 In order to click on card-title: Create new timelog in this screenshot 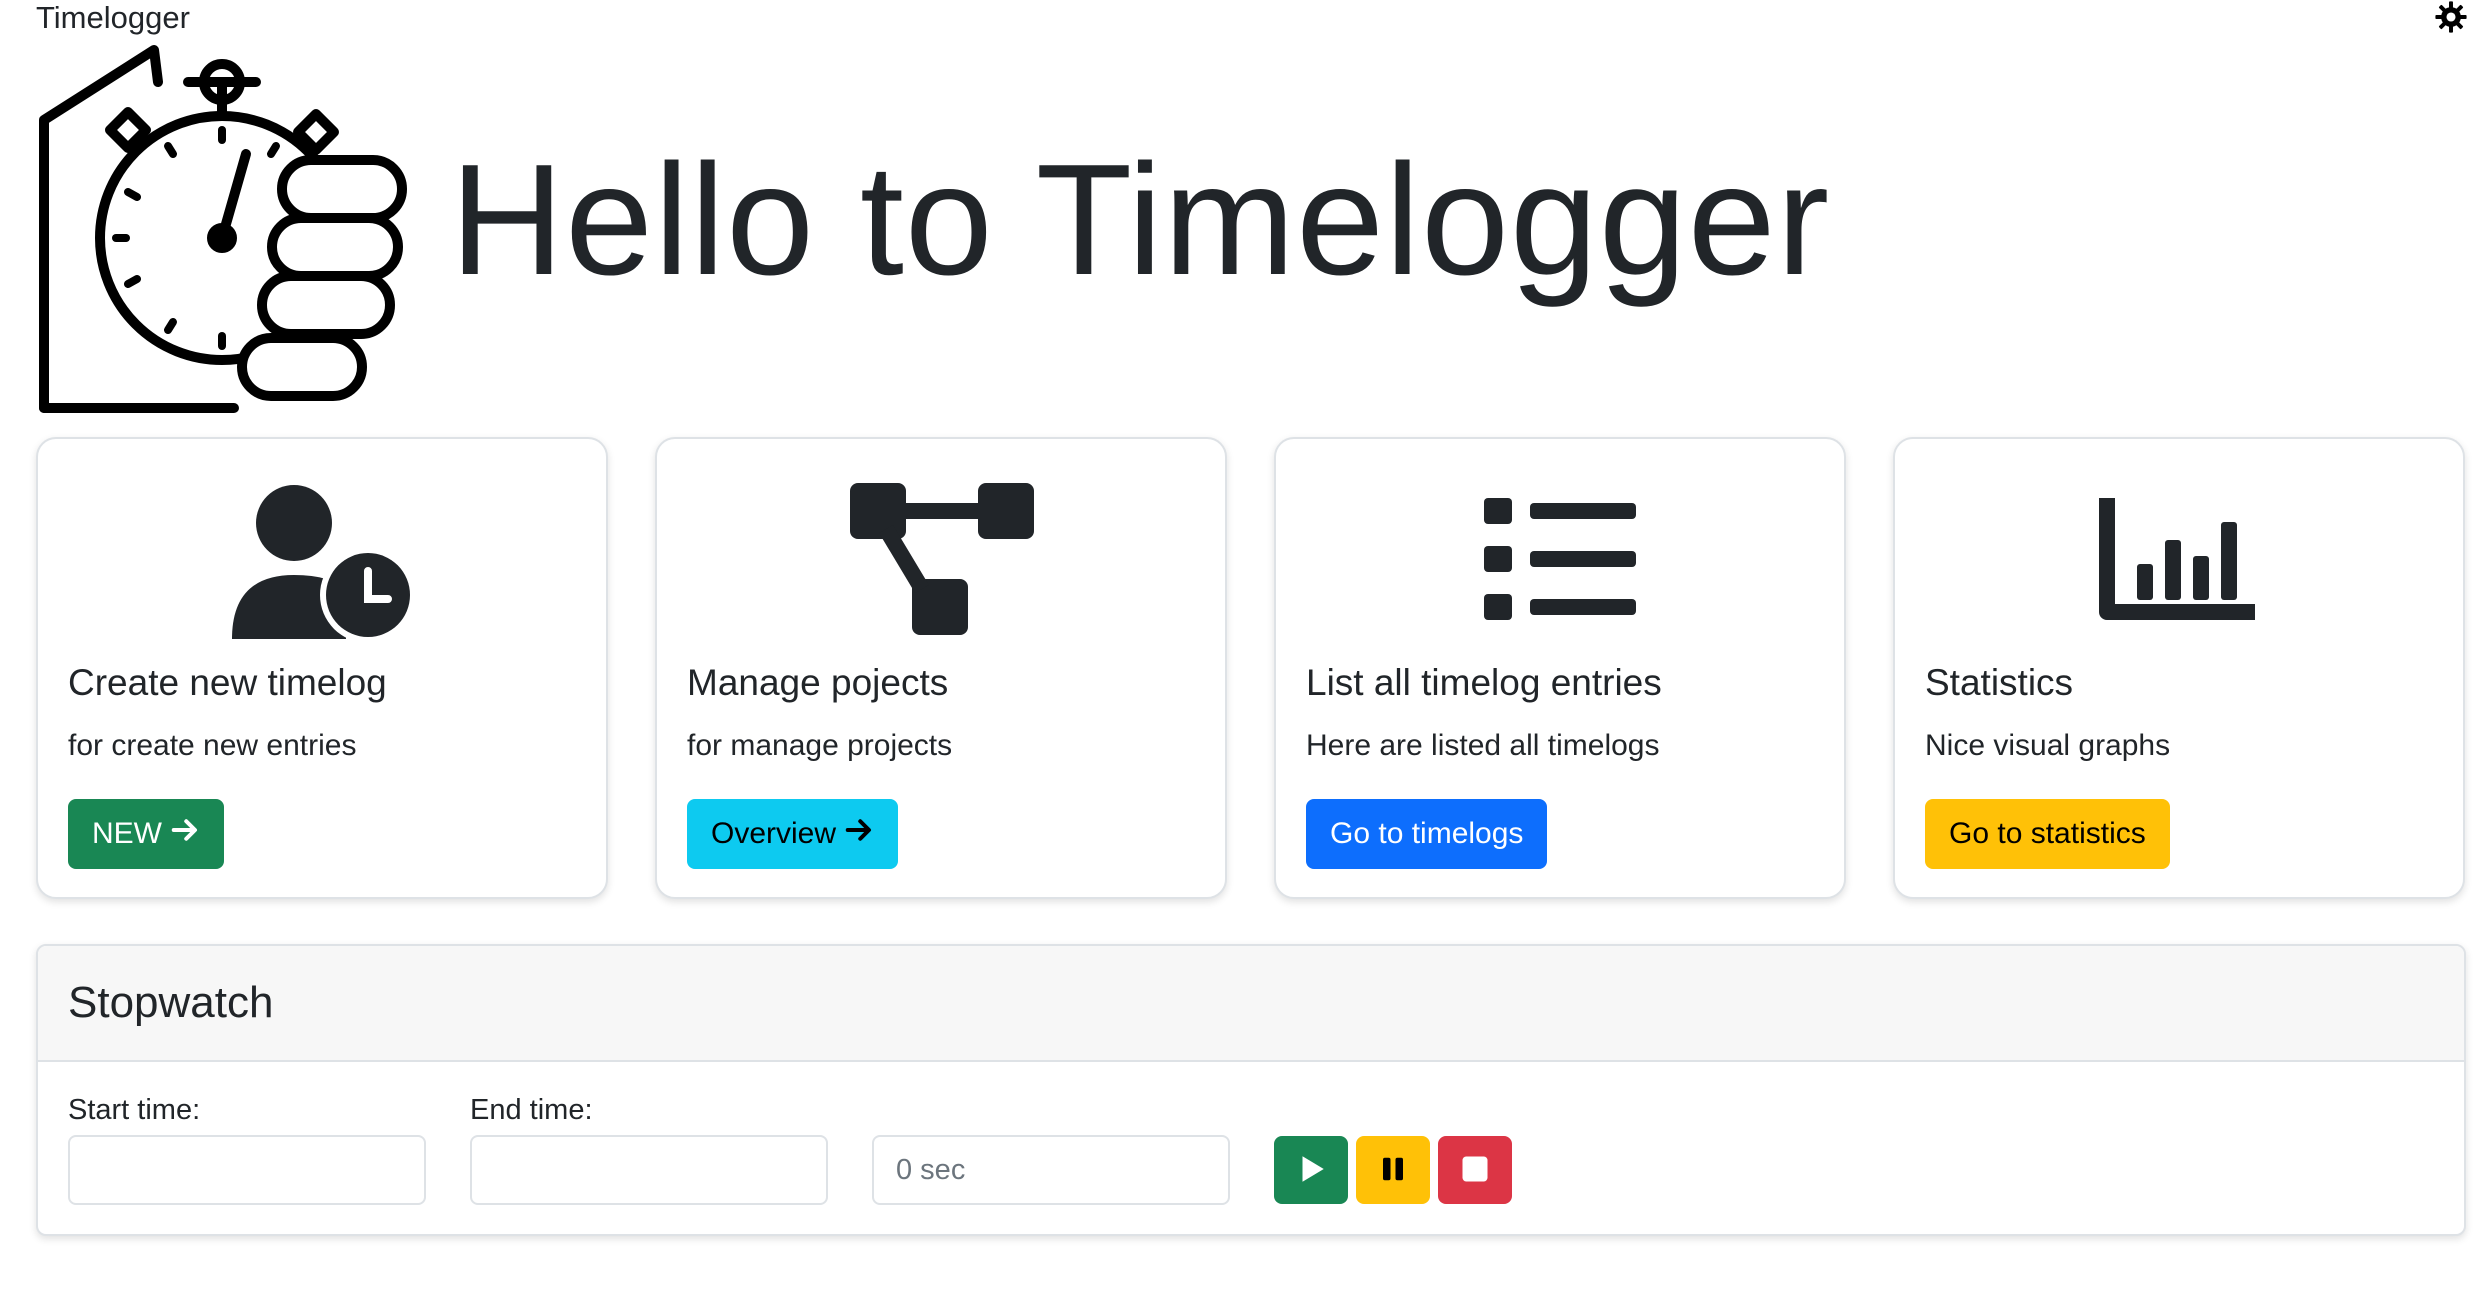, I will do `click(227, 682)`.